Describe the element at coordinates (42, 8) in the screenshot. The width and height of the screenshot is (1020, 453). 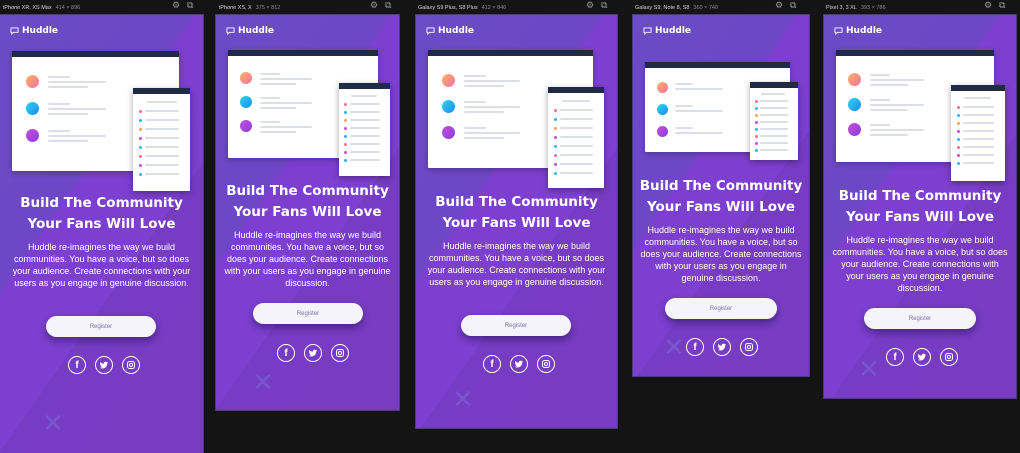
I see `device-label: iPhone XR, XS Max 414 × 896` at that location.